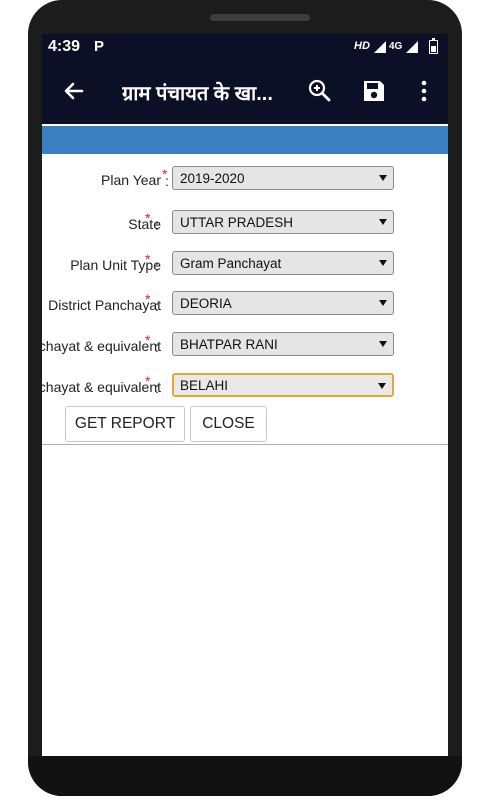  What do you see at coordinates (283, 385) in the screenshot?
I see `gram-panchayat-select: BELAHI` at bounding box center [283, 385].